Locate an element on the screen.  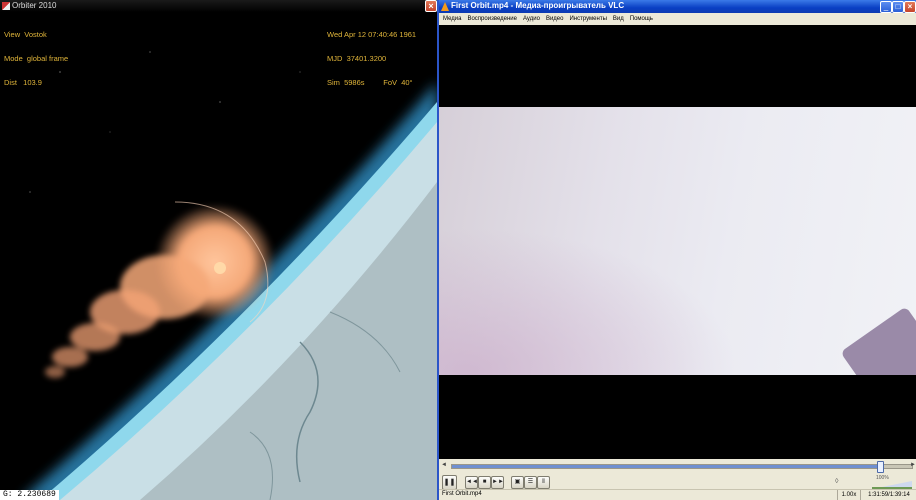
hud-left-readout: View Vostok Mode global frame Dist 103.9 is located at coordinates (36, 59).